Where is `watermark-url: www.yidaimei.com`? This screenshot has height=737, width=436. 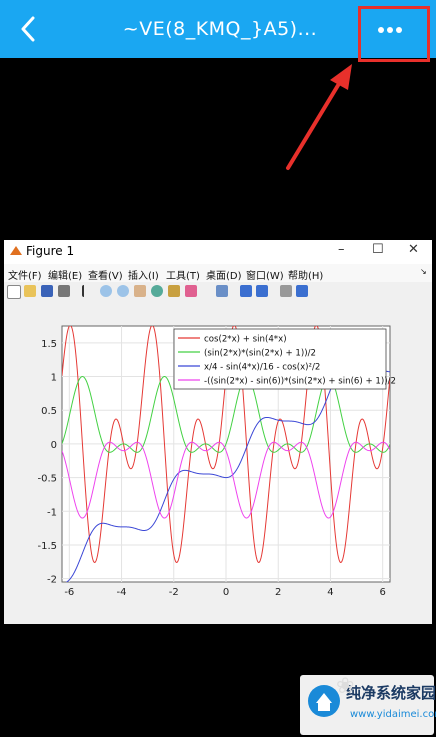
watermark-url: www.yidaimei.com is located at coordinates (393, 714).